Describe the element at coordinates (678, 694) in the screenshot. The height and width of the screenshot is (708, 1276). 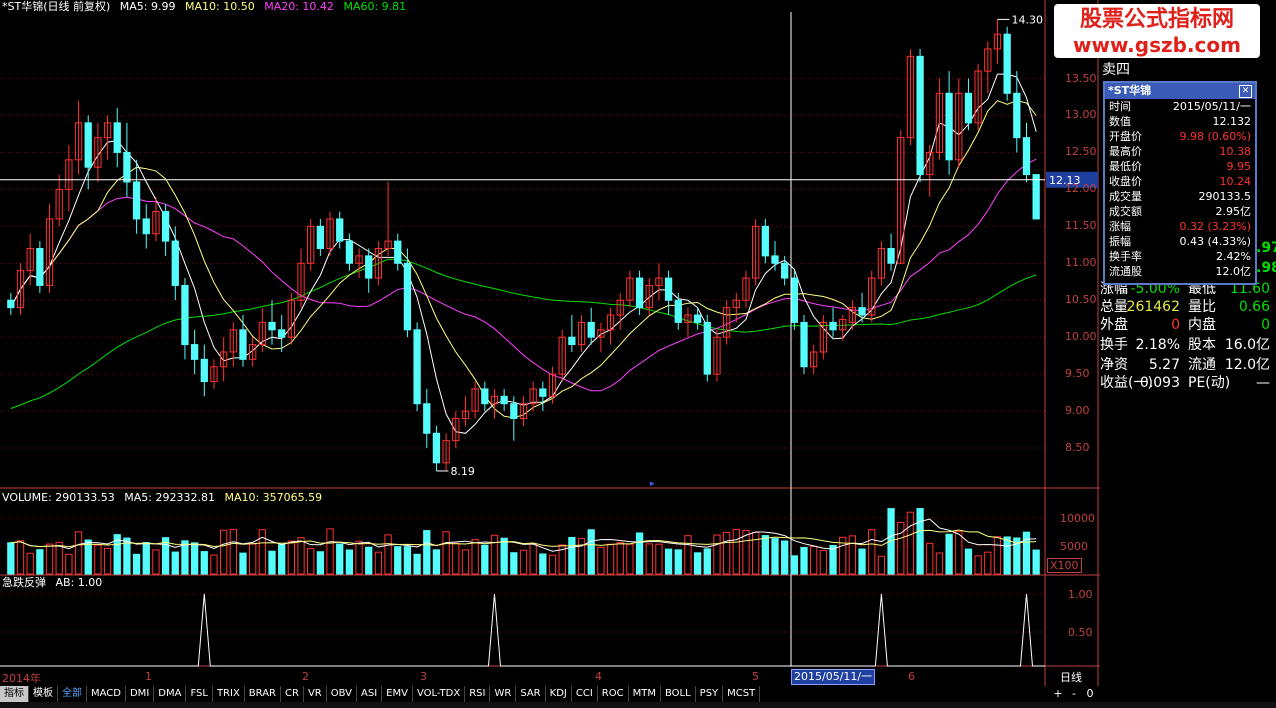
I see `tab-boll: BOLL` at that location.